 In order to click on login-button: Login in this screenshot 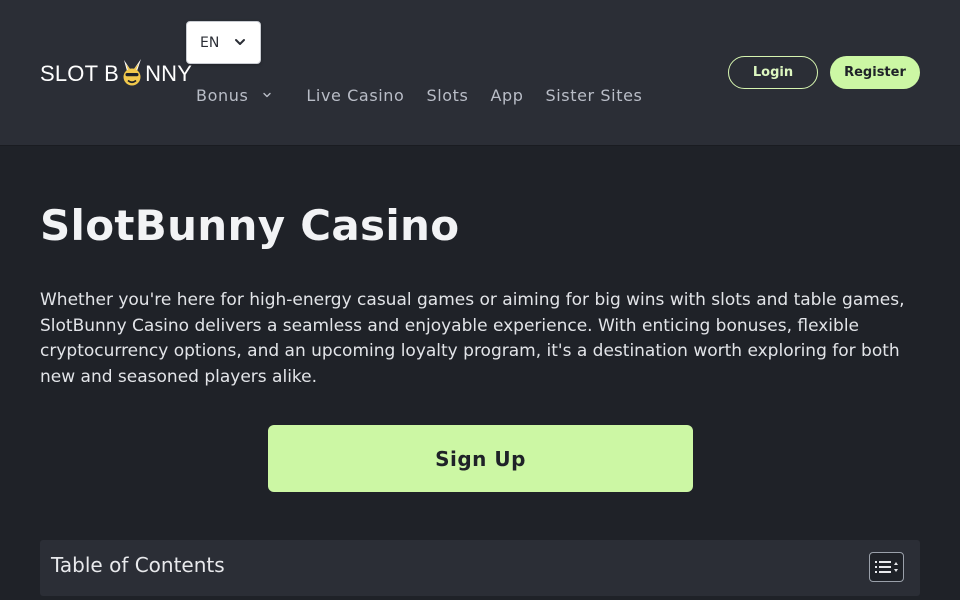, I will do `click(773, 72)`.